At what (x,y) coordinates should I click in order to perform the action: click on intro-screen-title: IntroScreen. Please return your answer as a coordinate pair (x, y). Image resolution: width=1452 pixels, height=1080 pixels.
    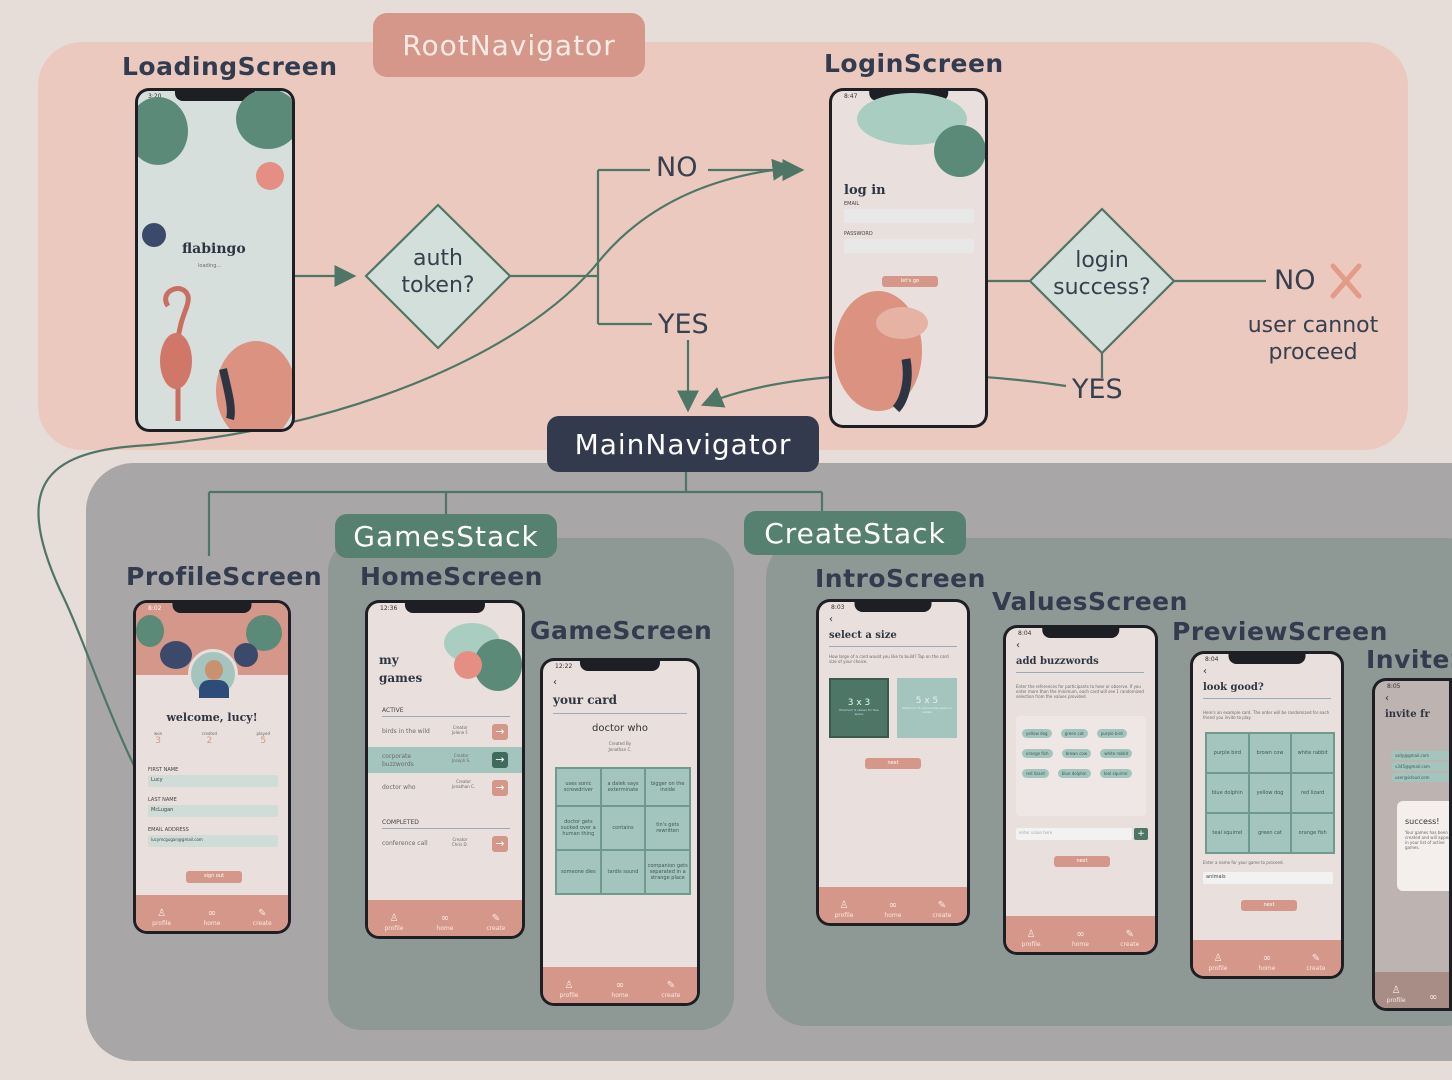
    Looking at the image, I should click on (900, 578).